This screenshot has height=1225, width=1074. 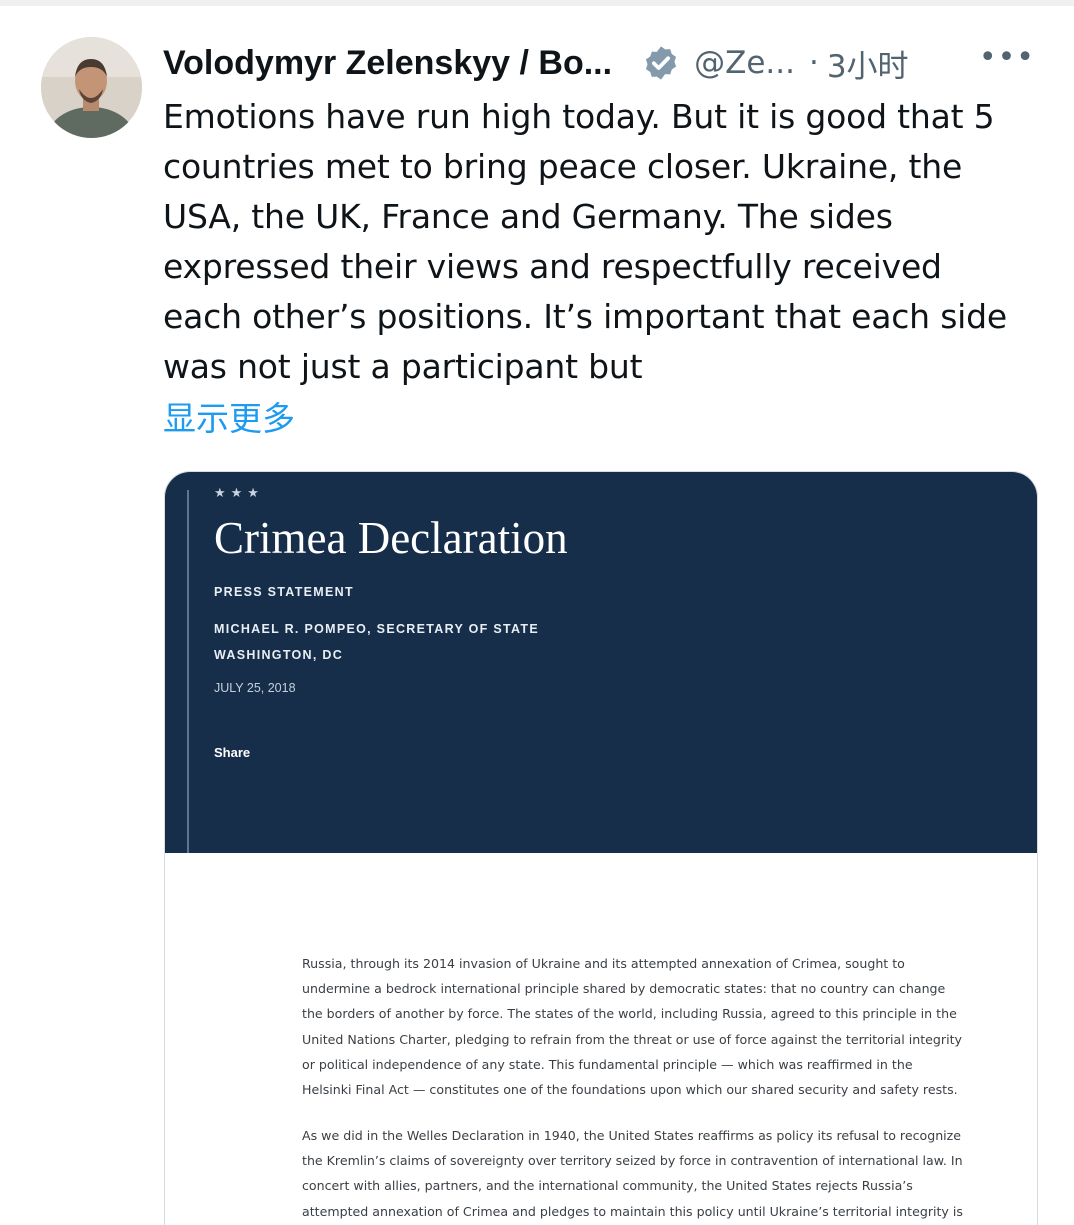 What do you see at coordinates (229, 416) in the screenshot?
I see `show-more-link: 显示更多` at bounding box center [229, 416].